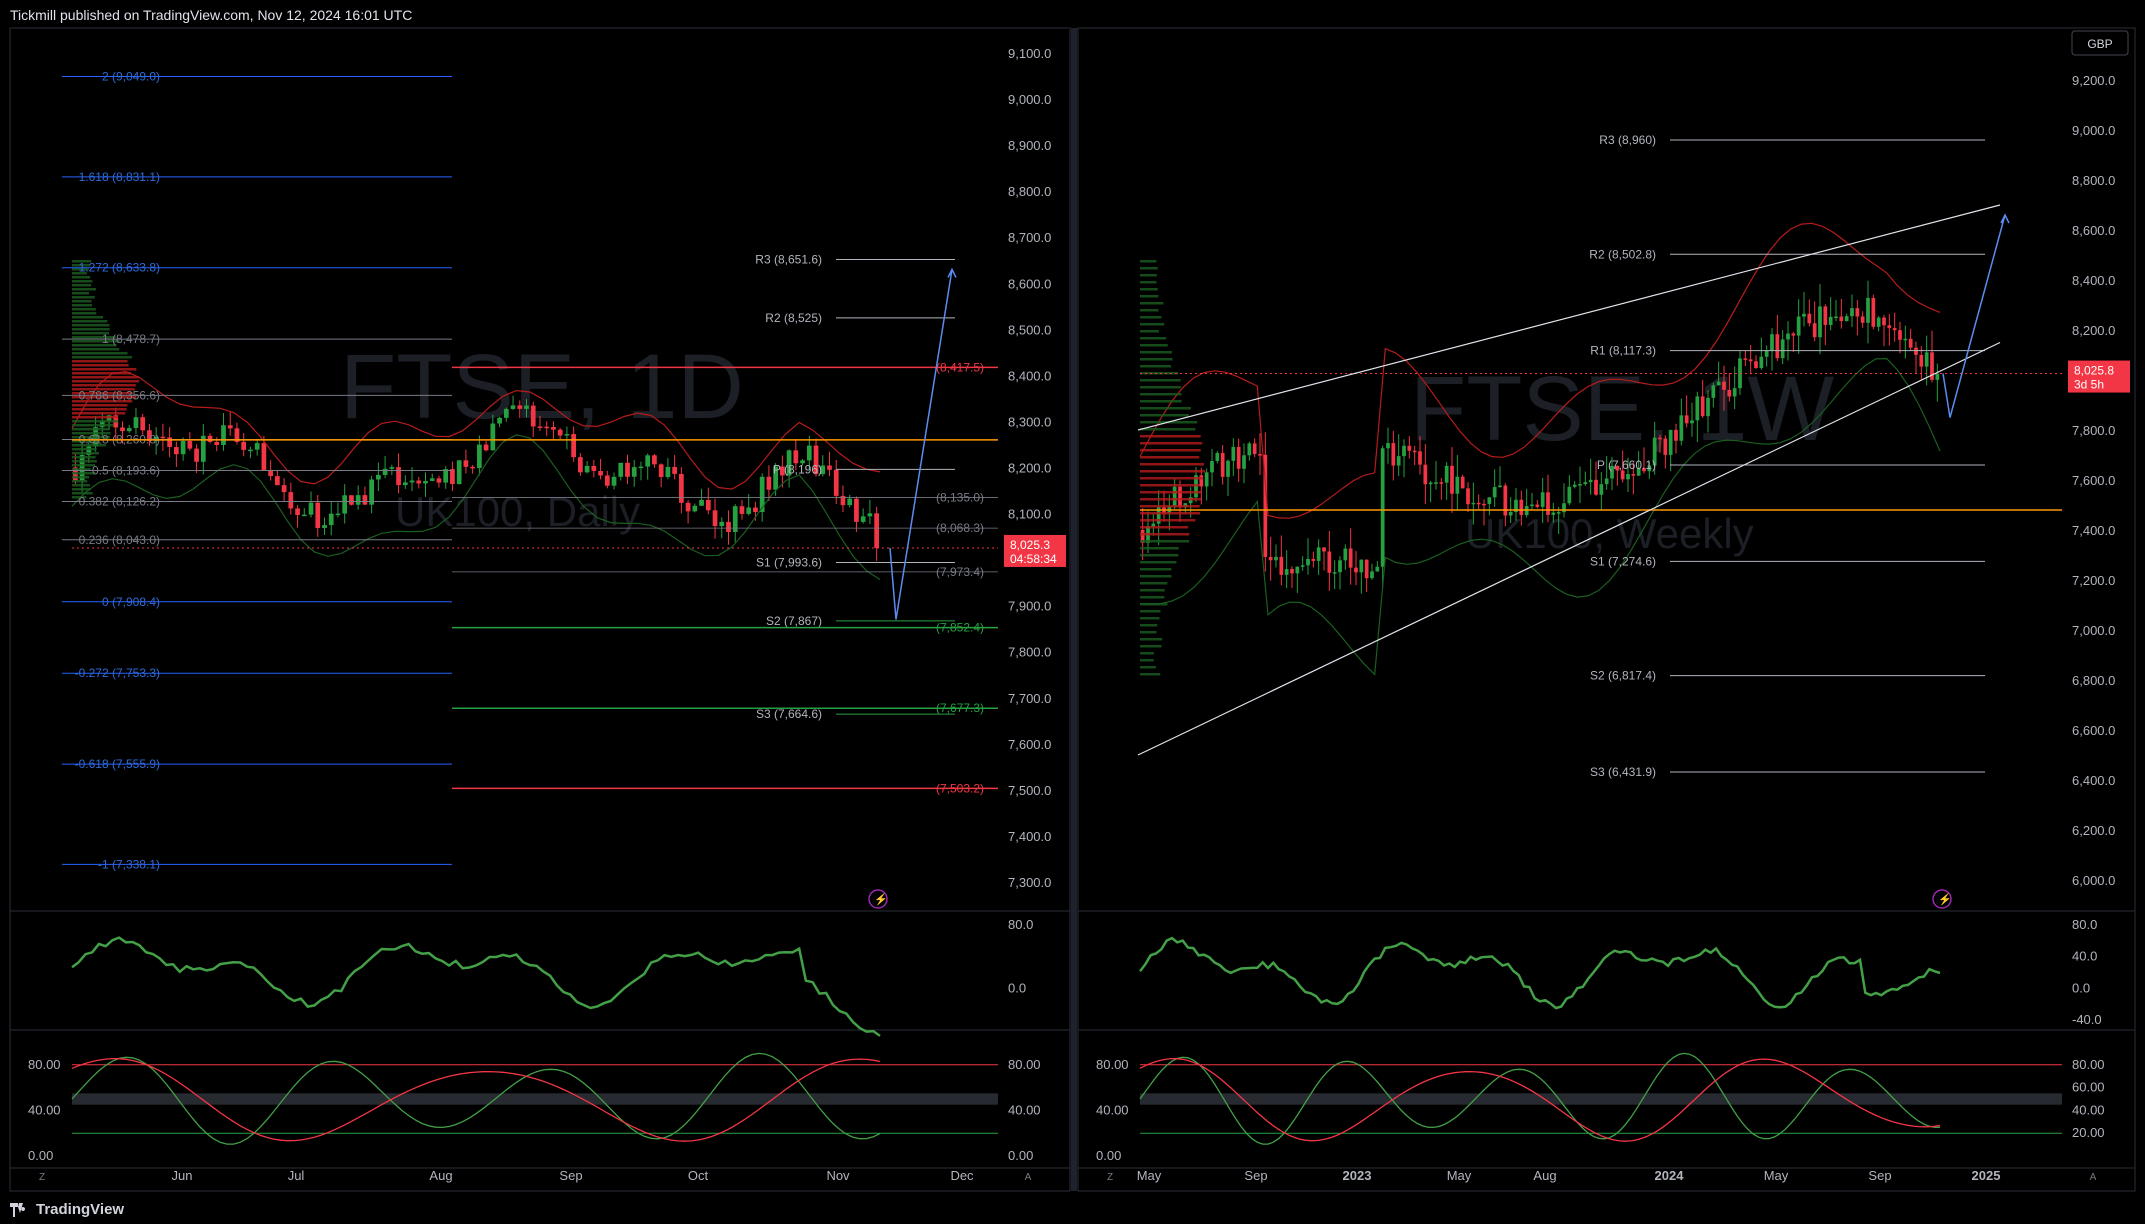  What do you see at coordinates (1626, 465) in the screenshot?
I see `pivot-level-label: P (7,660.1)` at bounding box center [1626, 465].